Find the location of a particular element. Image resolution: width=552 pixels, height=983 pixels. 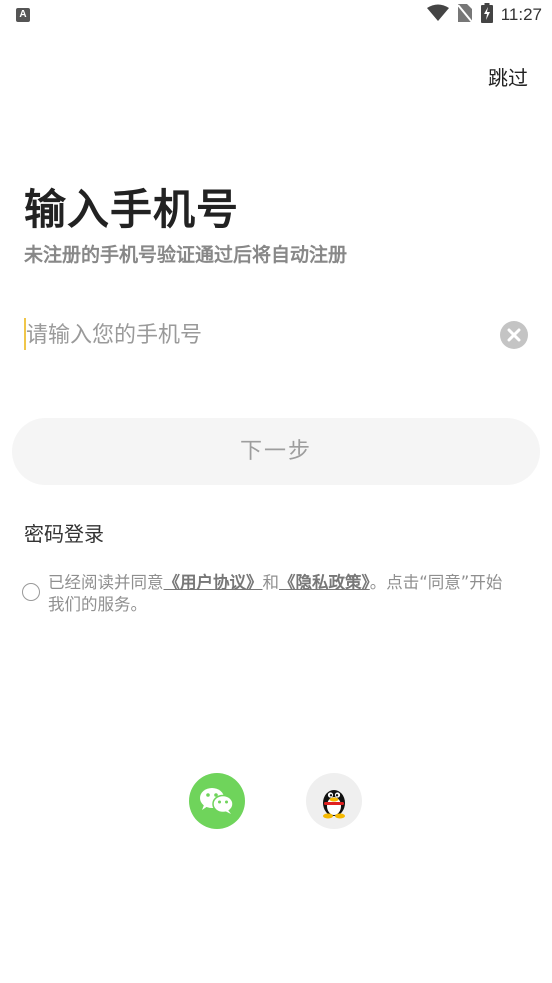

page-title: 输入手机号 is located at coordinates (132, 209).